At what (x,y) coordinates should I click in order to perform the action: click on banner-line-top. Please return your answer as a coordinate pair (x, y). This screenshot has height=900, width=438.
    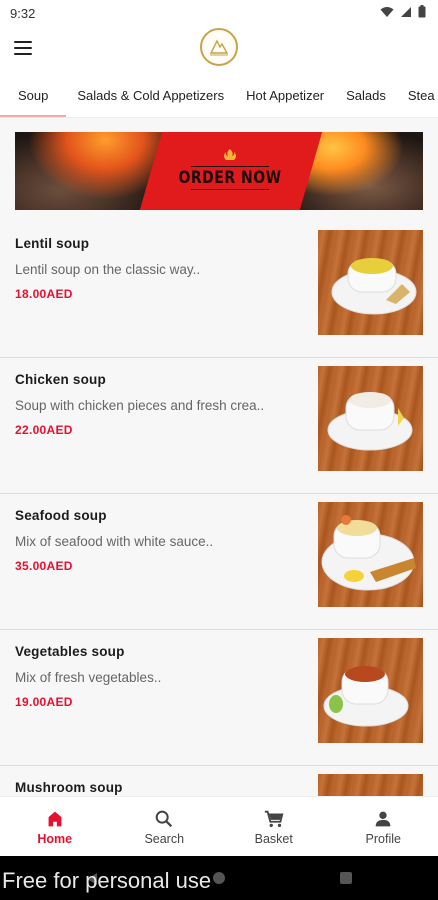
    Looking at the image, I should click on (230, 166).